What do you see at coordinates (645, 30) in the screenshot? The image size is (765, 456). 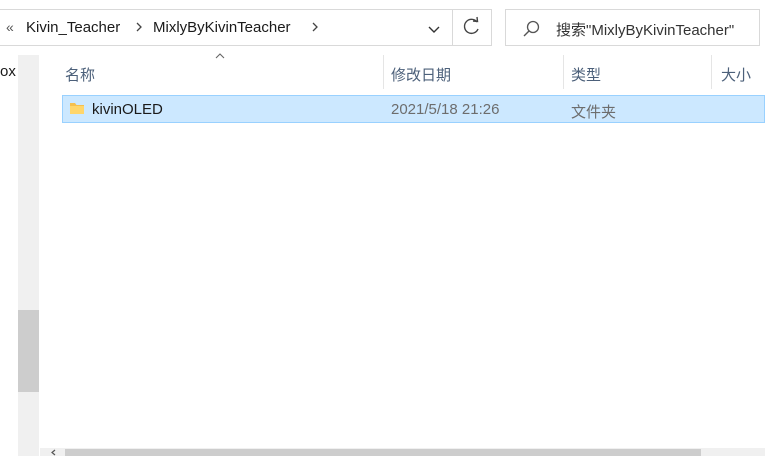 I see `search-placeholder: 搜索"MixlyByKivinTeacher"` at bounding box center [645, 30].